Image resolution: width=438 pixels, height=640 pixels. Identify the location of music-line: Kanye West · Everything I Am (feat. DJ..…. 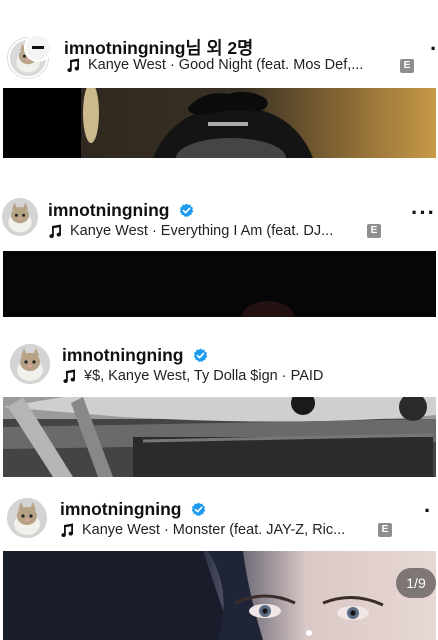
(190, 231).